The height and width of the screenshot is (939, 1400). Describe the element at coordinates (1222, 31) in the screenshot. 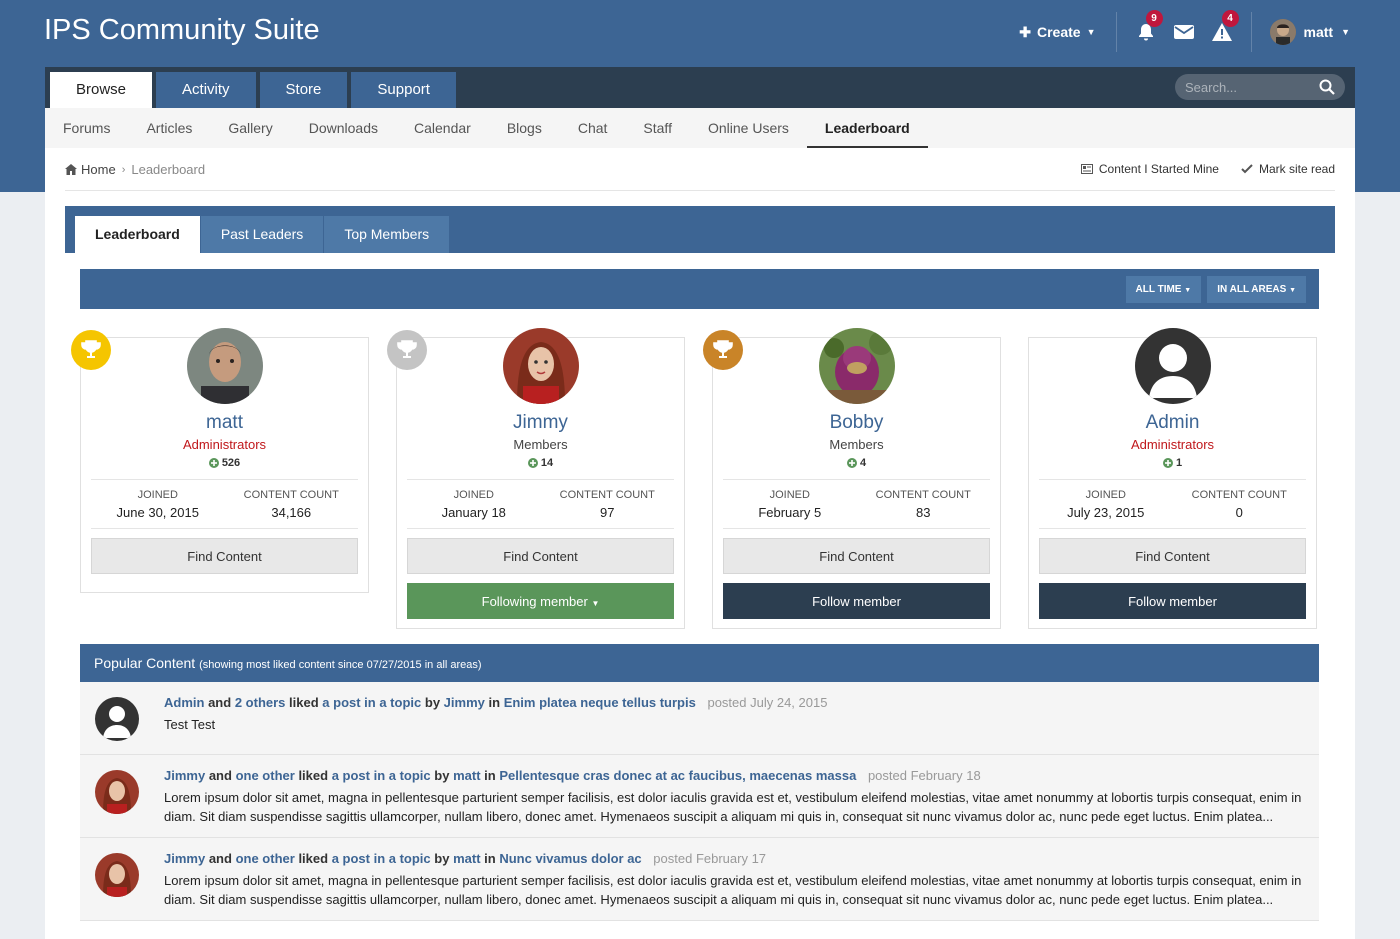

I see `reports-button: 4` at that location.